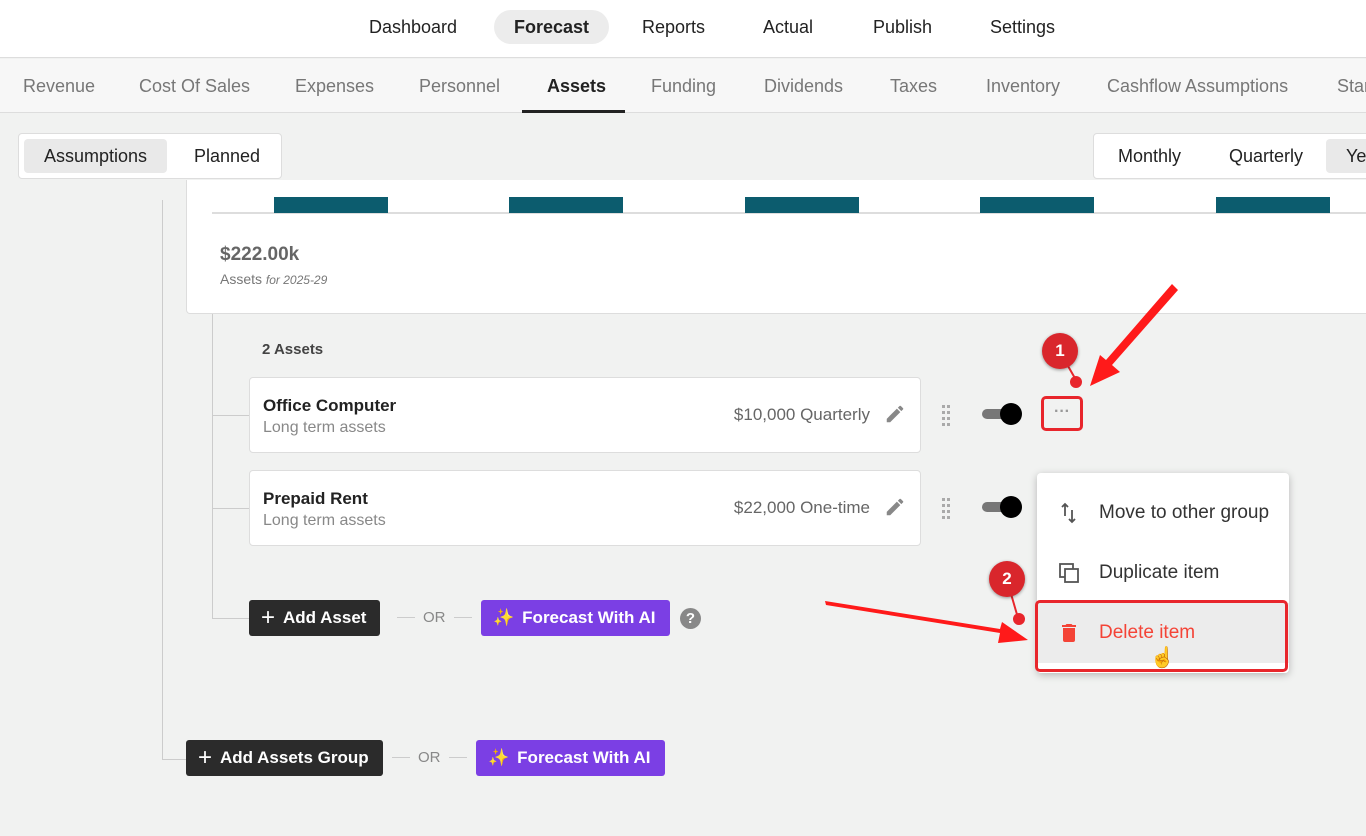  Describe the element at coordinates (1001, 463) in the screenshot. I see `annotation-arrows` at that location.